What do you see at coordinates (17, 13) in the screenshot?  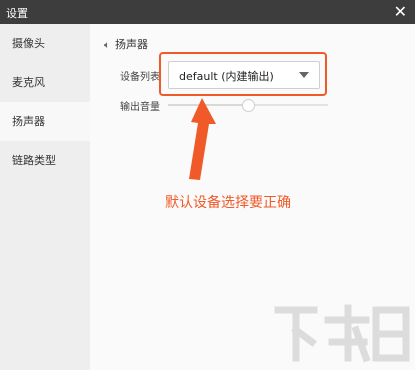 I see `window-title: 设置` at bounding box center [17, 13].